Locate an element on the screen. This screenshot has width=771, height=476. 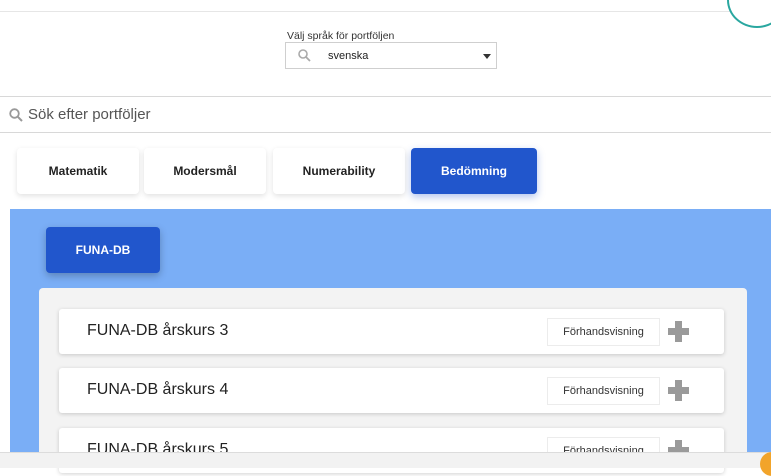
list-item: FUNA-DB årskurs 4 Förhandsvisning is located at coordinates (391, 390).